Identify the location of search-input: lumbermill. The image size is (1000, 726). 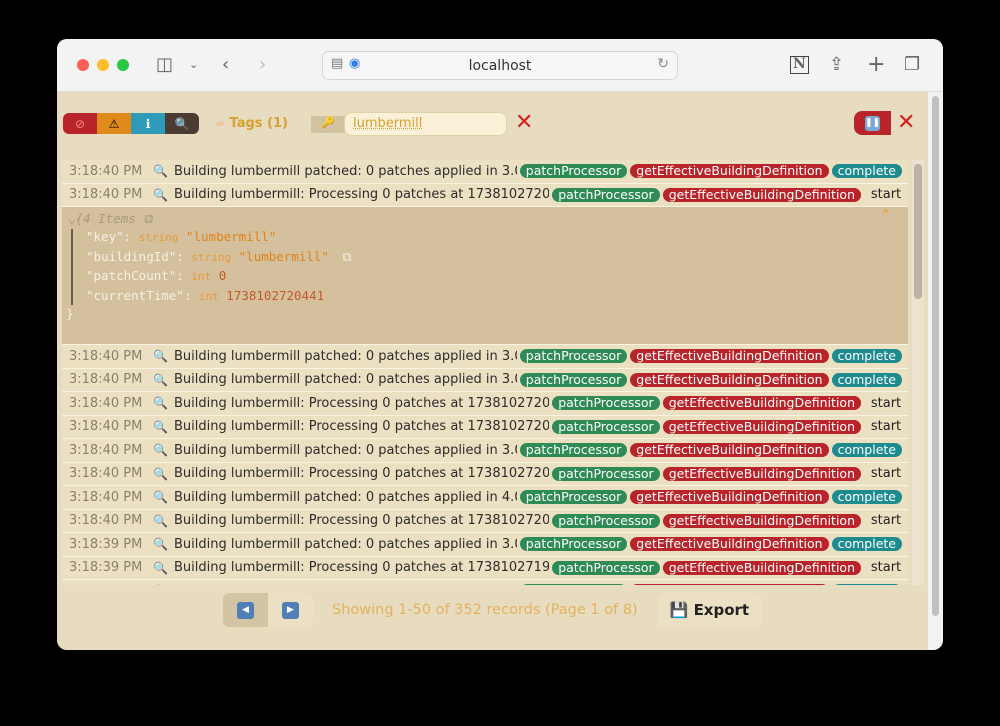
(425, 124).